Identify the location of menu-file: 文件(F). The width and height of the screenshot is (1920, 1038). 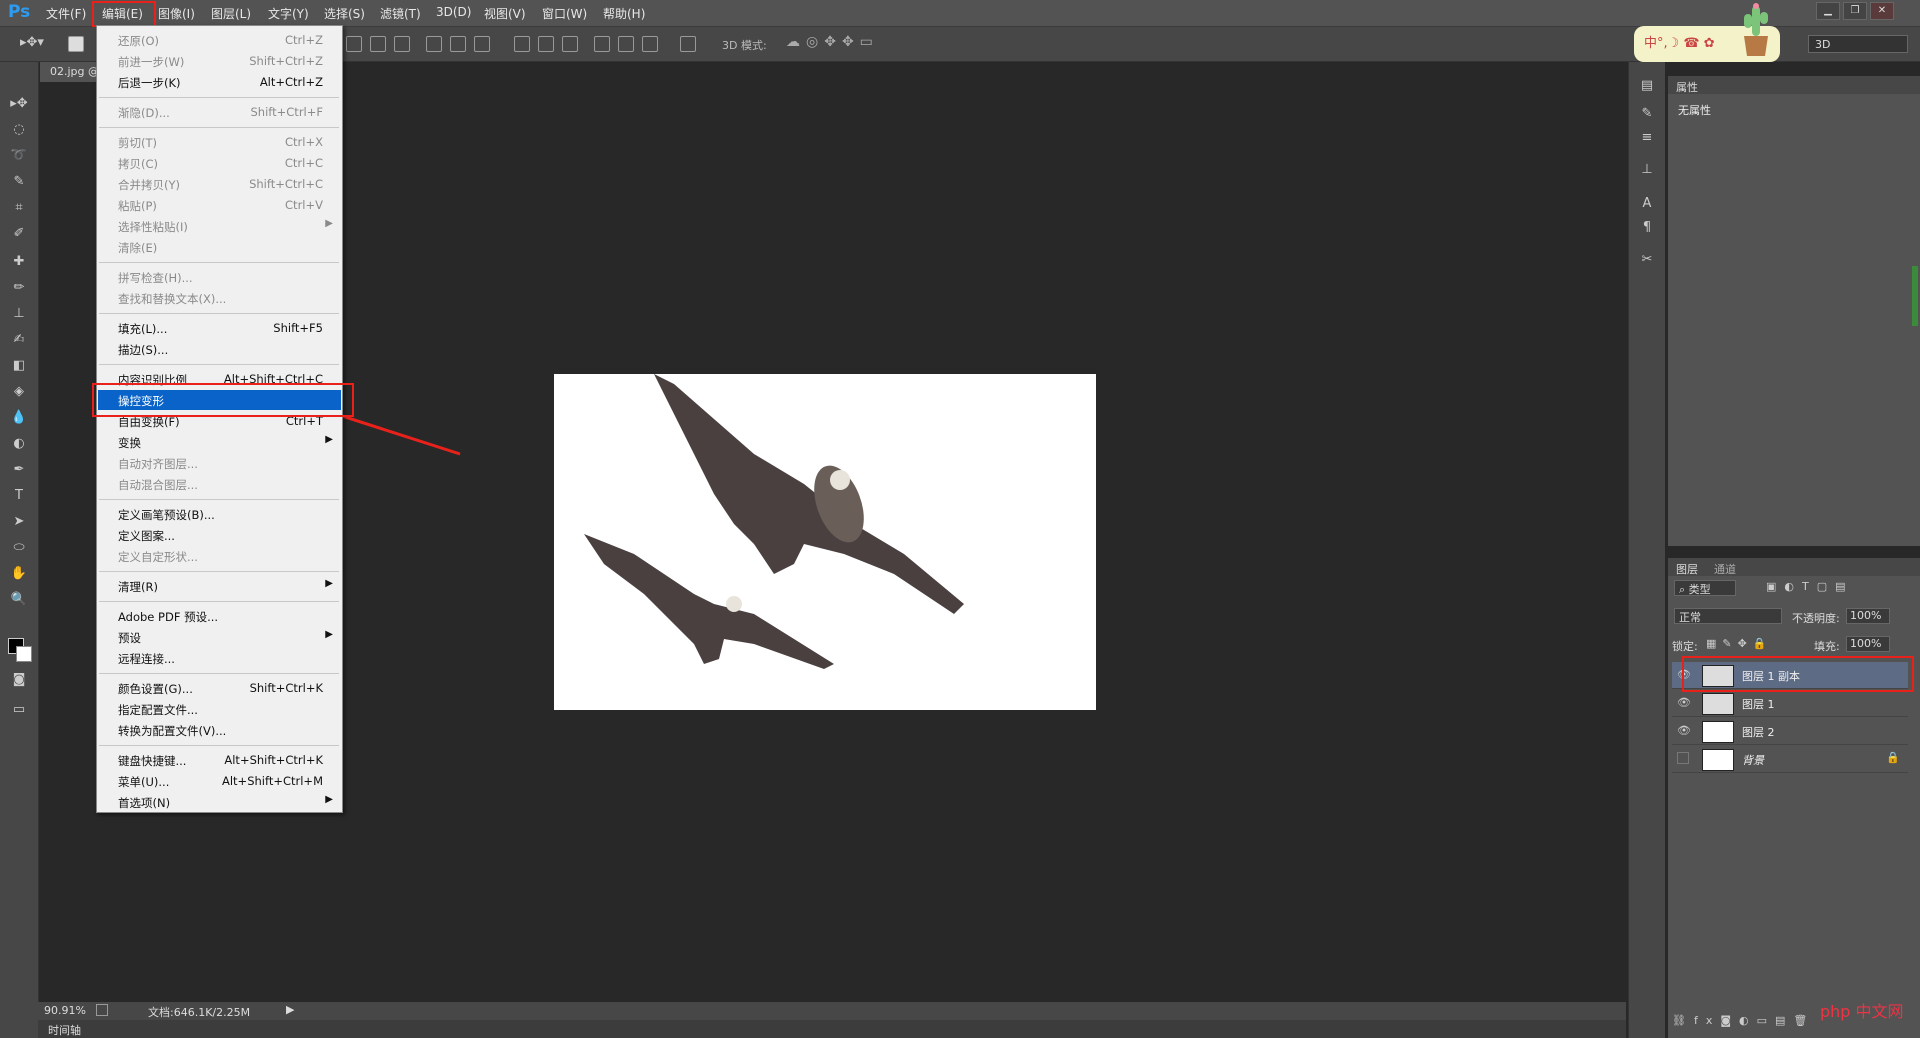
(66, 13).